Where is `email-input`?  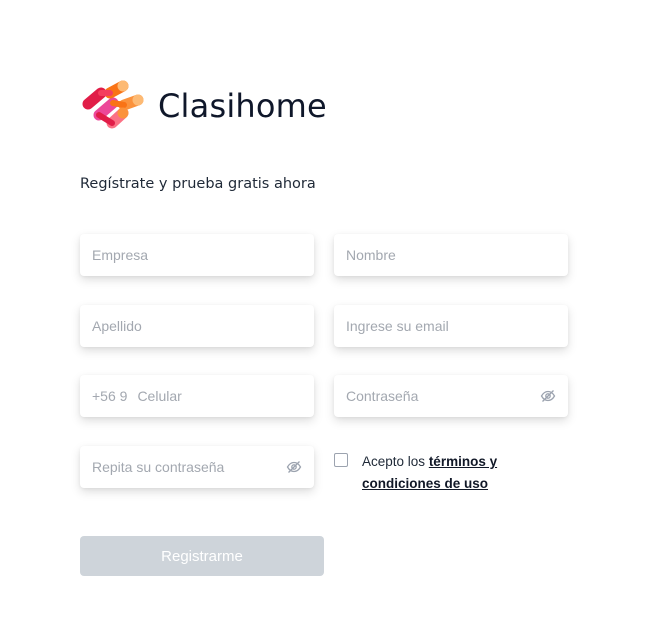 email-input is located at coordinates (451, 326).